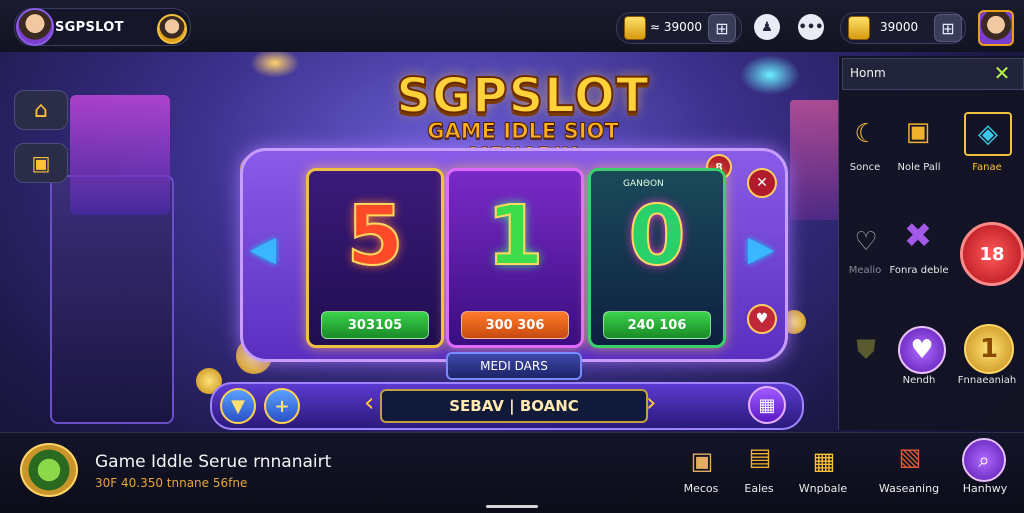  I want to click on slot-card: 1 300 306, so click(515, 258).